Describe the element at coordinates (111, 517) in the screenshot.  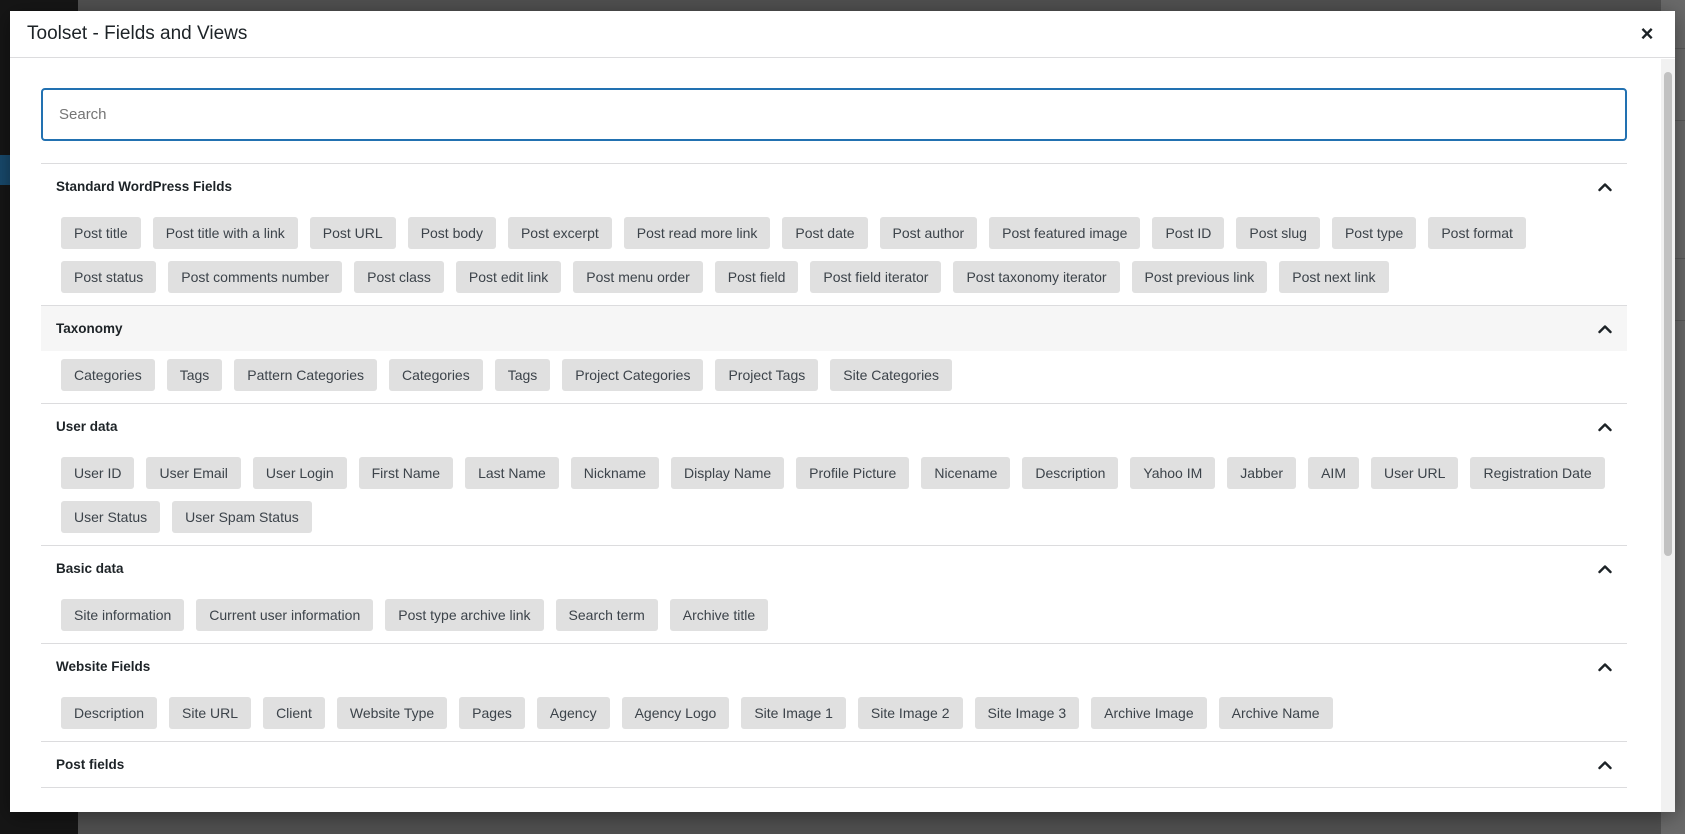
I see `field-chip: User Status` at that location.